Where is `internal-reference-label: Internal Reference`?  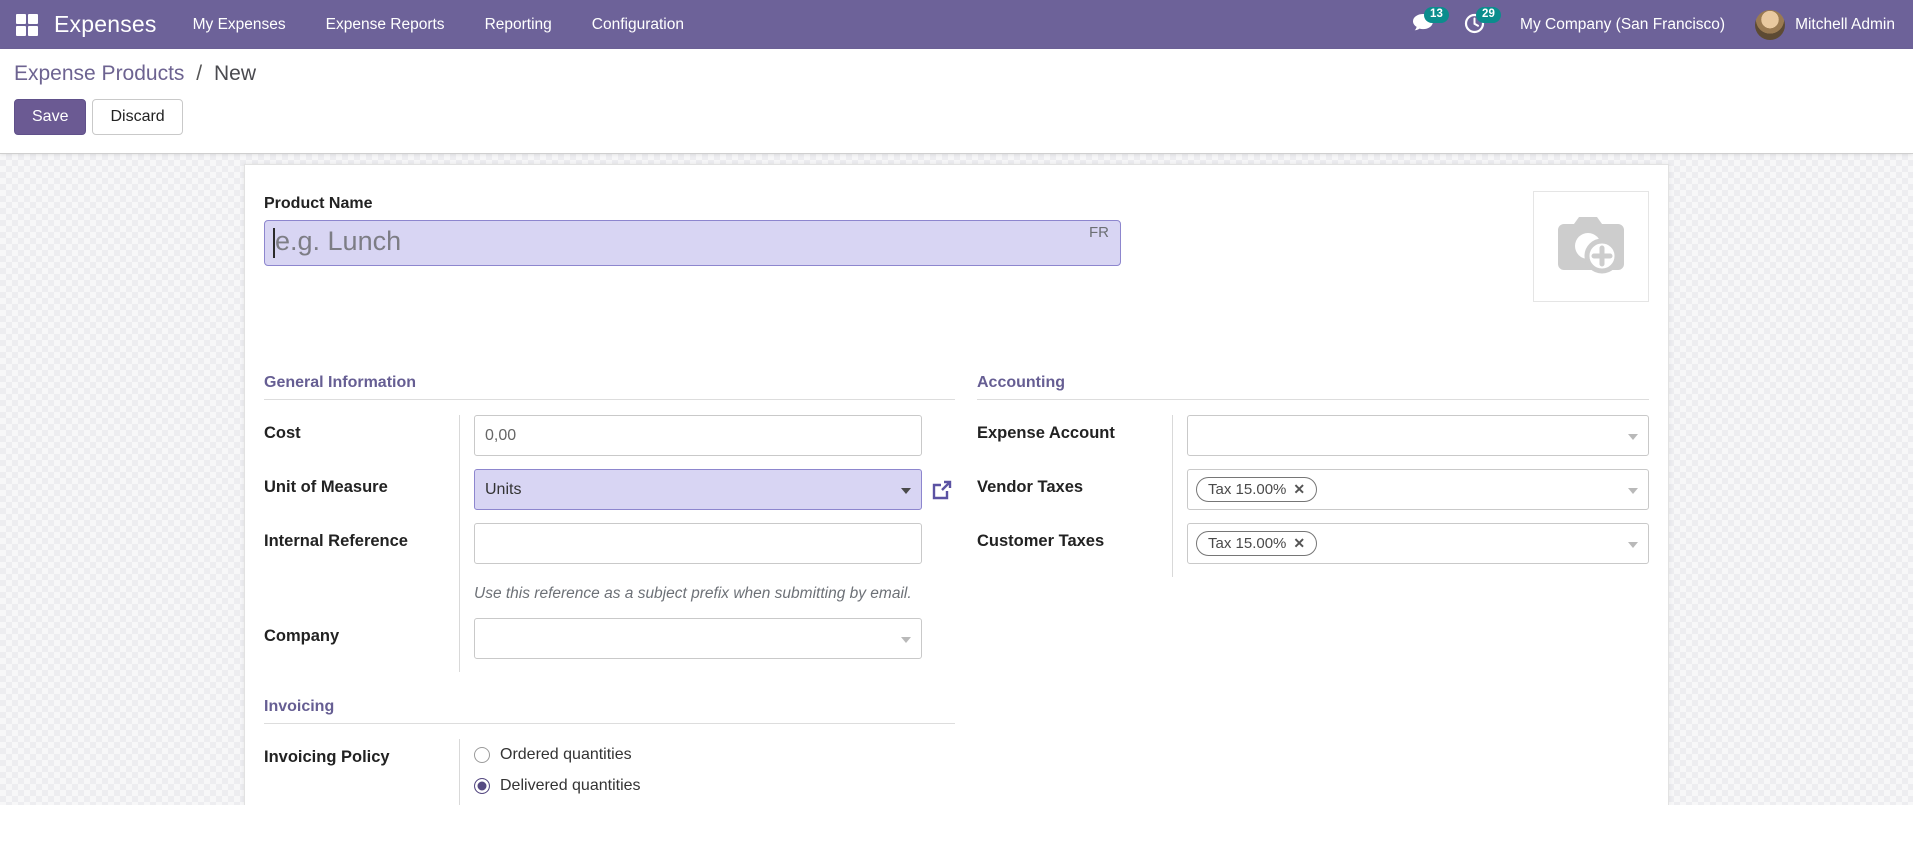
internal-reference-label: Internal Reference is located at coordinates (336, 541).